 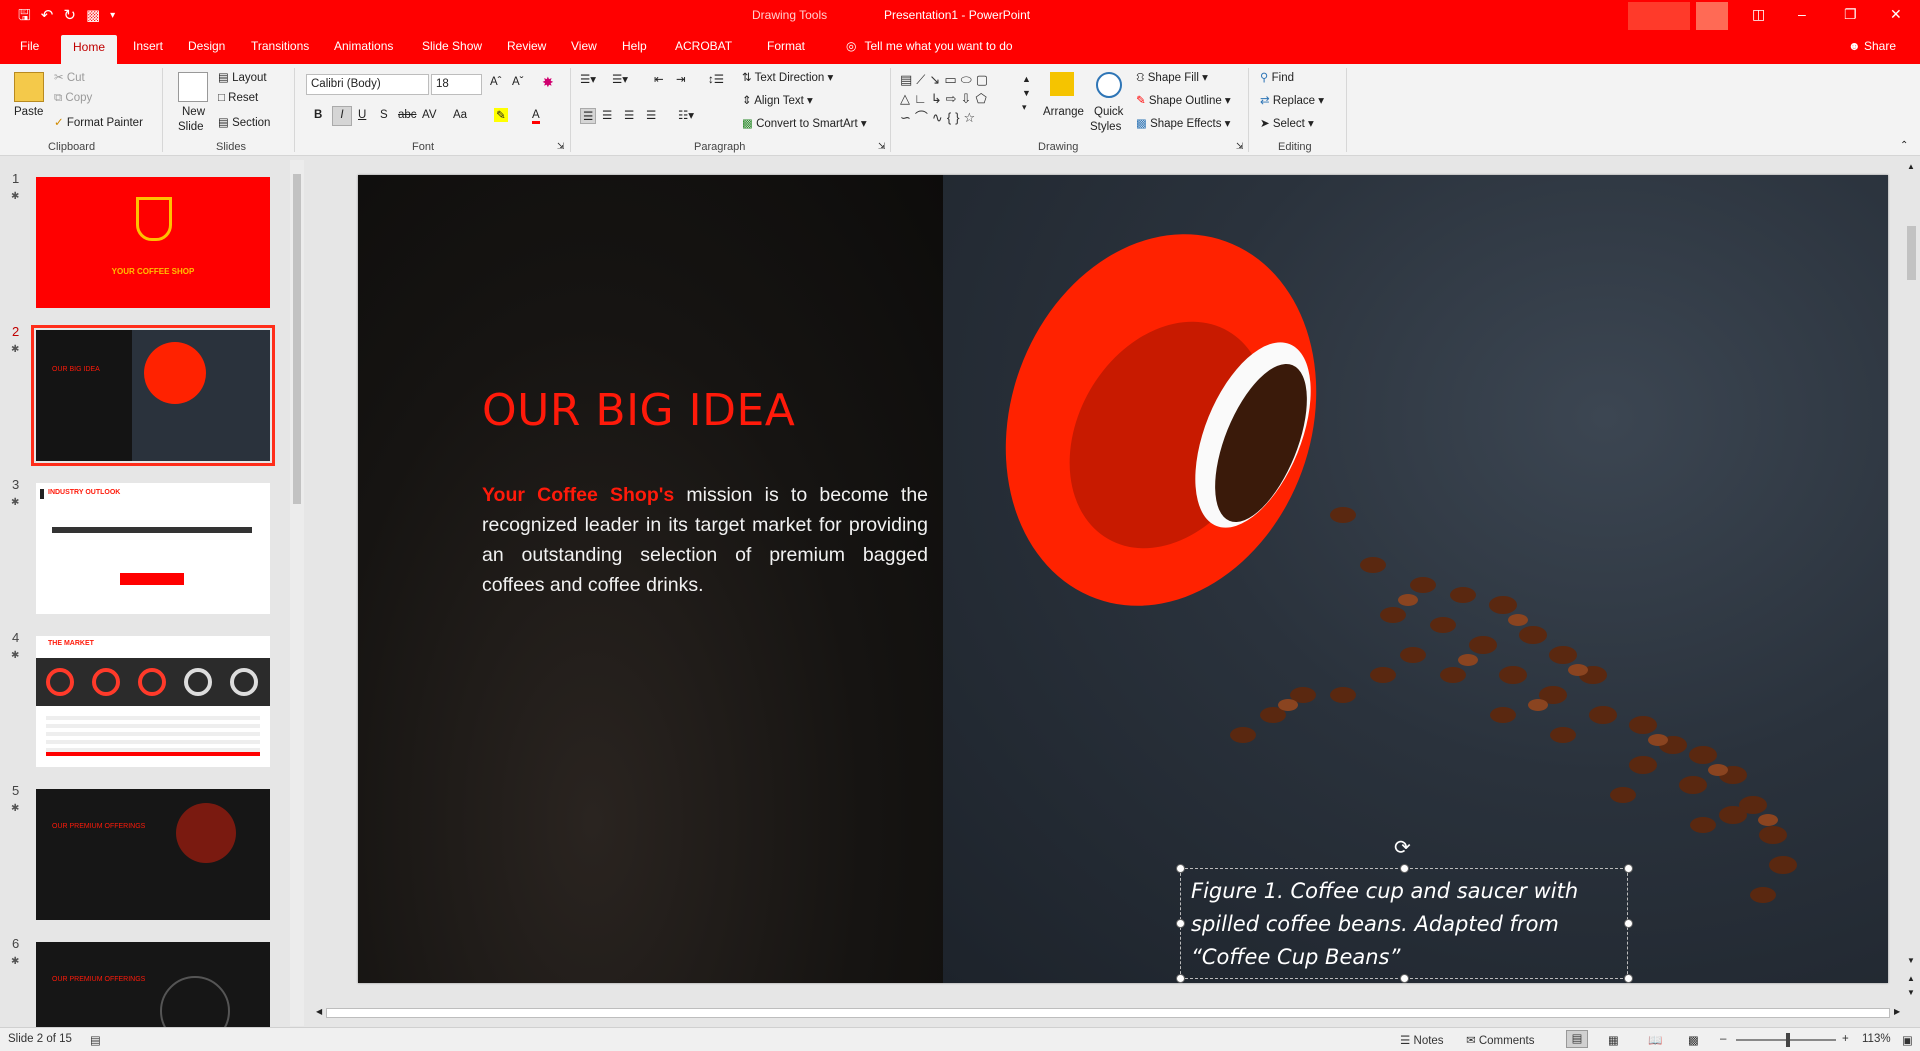 I want to click on font-size-combo: 18, so click(x=456, y=84).